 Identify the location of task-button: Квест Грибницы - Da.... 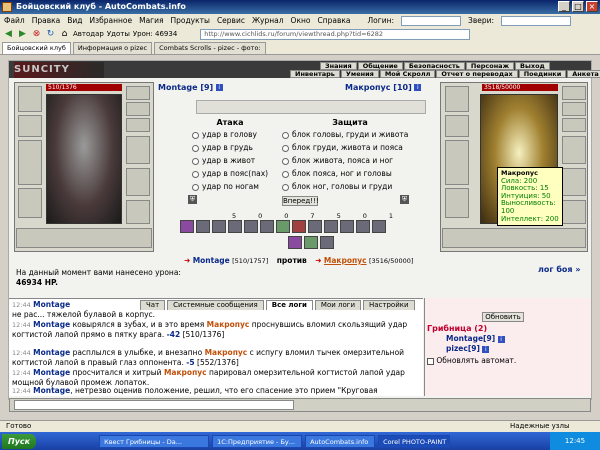
(154, 441).